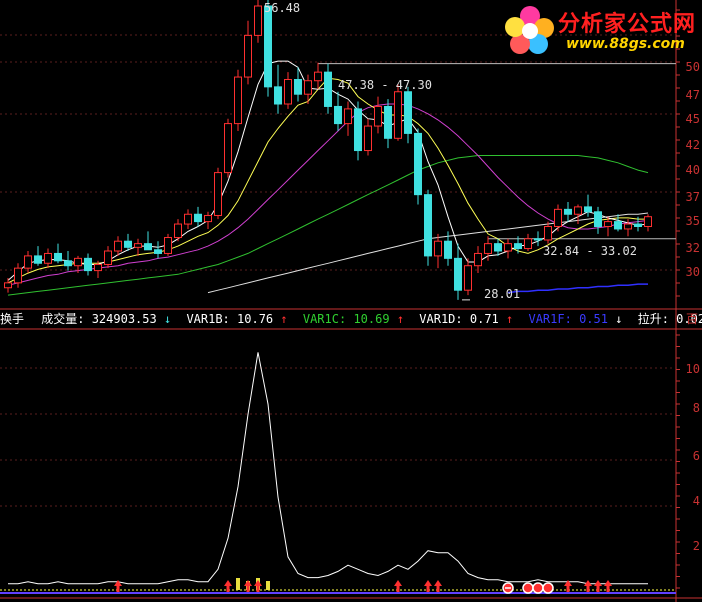 This screenshot has height=602, width=702. Describe the element at coordinates (484, 319) in the screenshot. I see `var1d-value: 0.71` at that location.